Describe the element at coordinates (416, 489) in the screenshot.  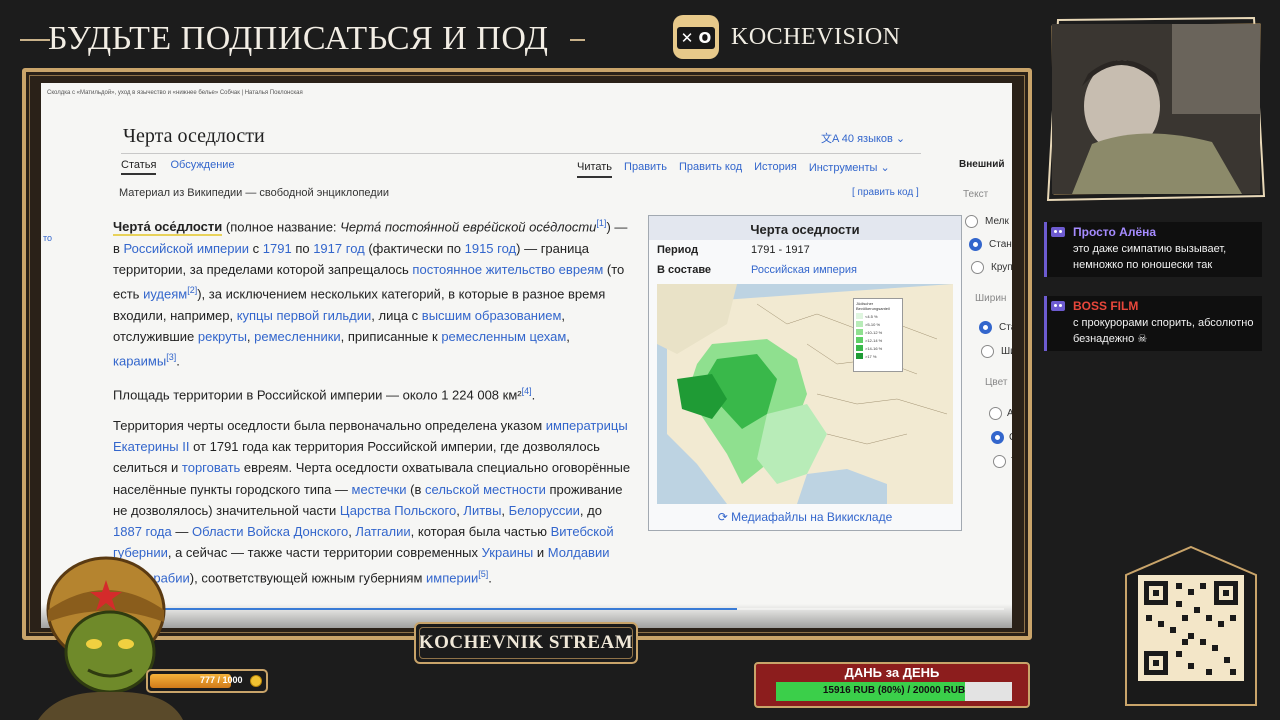
I see `text: (в` at that location.